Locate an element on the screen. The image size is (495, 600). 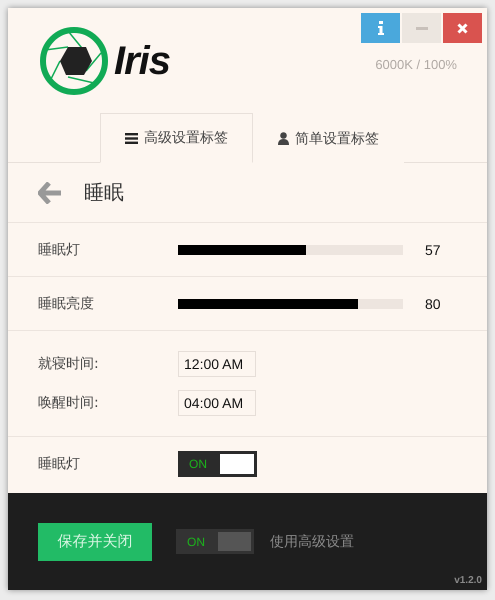
time-field: 04:00 AM is located at coordinates (217, 403).